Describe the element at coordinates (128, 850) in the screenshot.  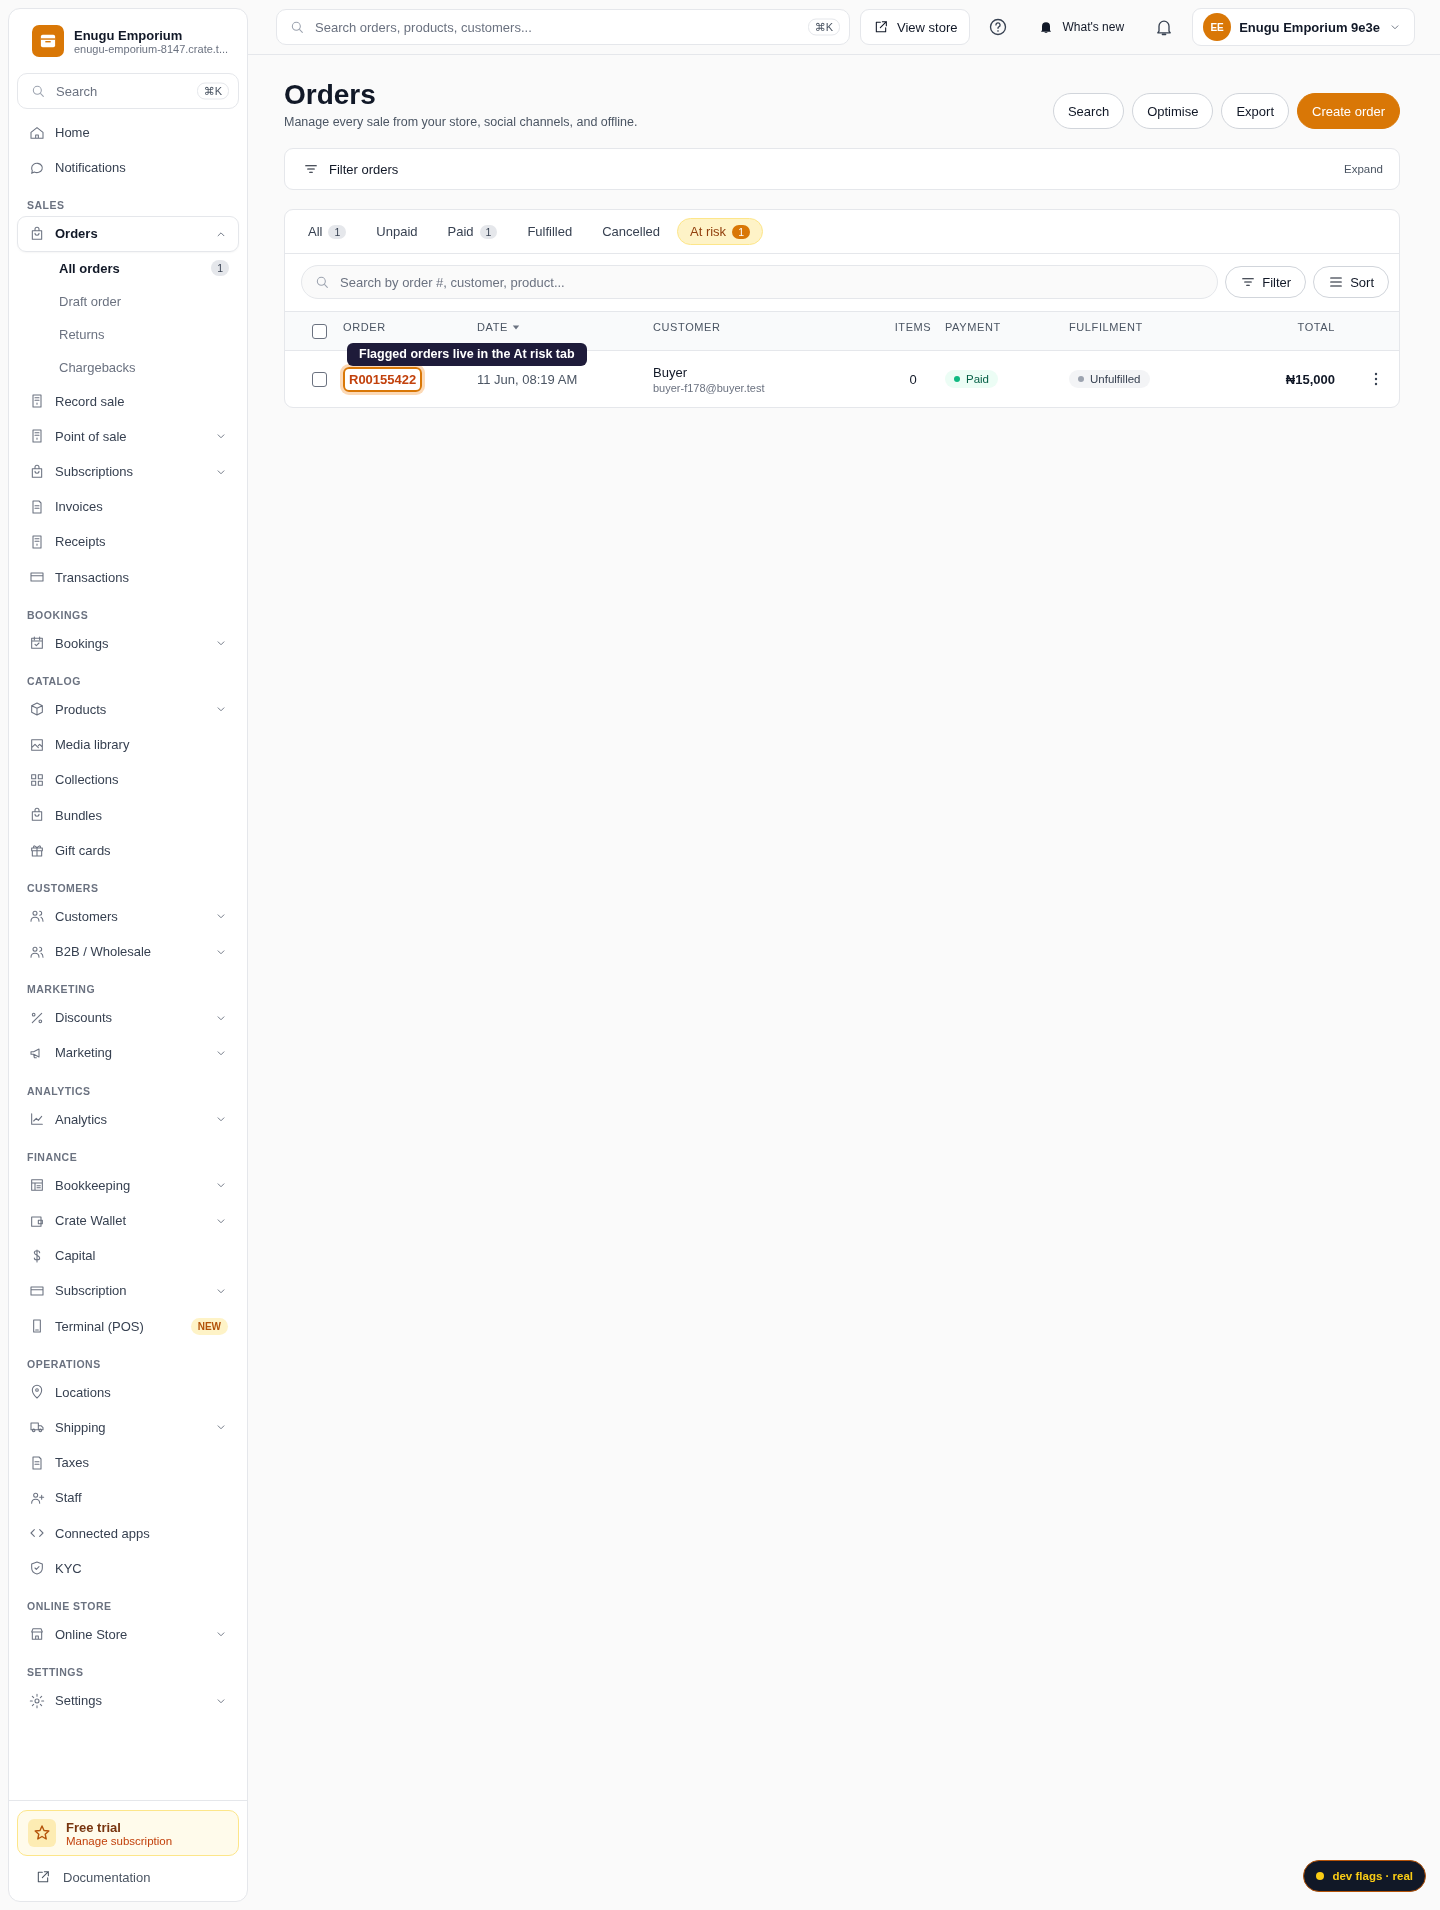
I see `nav-item: Gift cards` at that location.